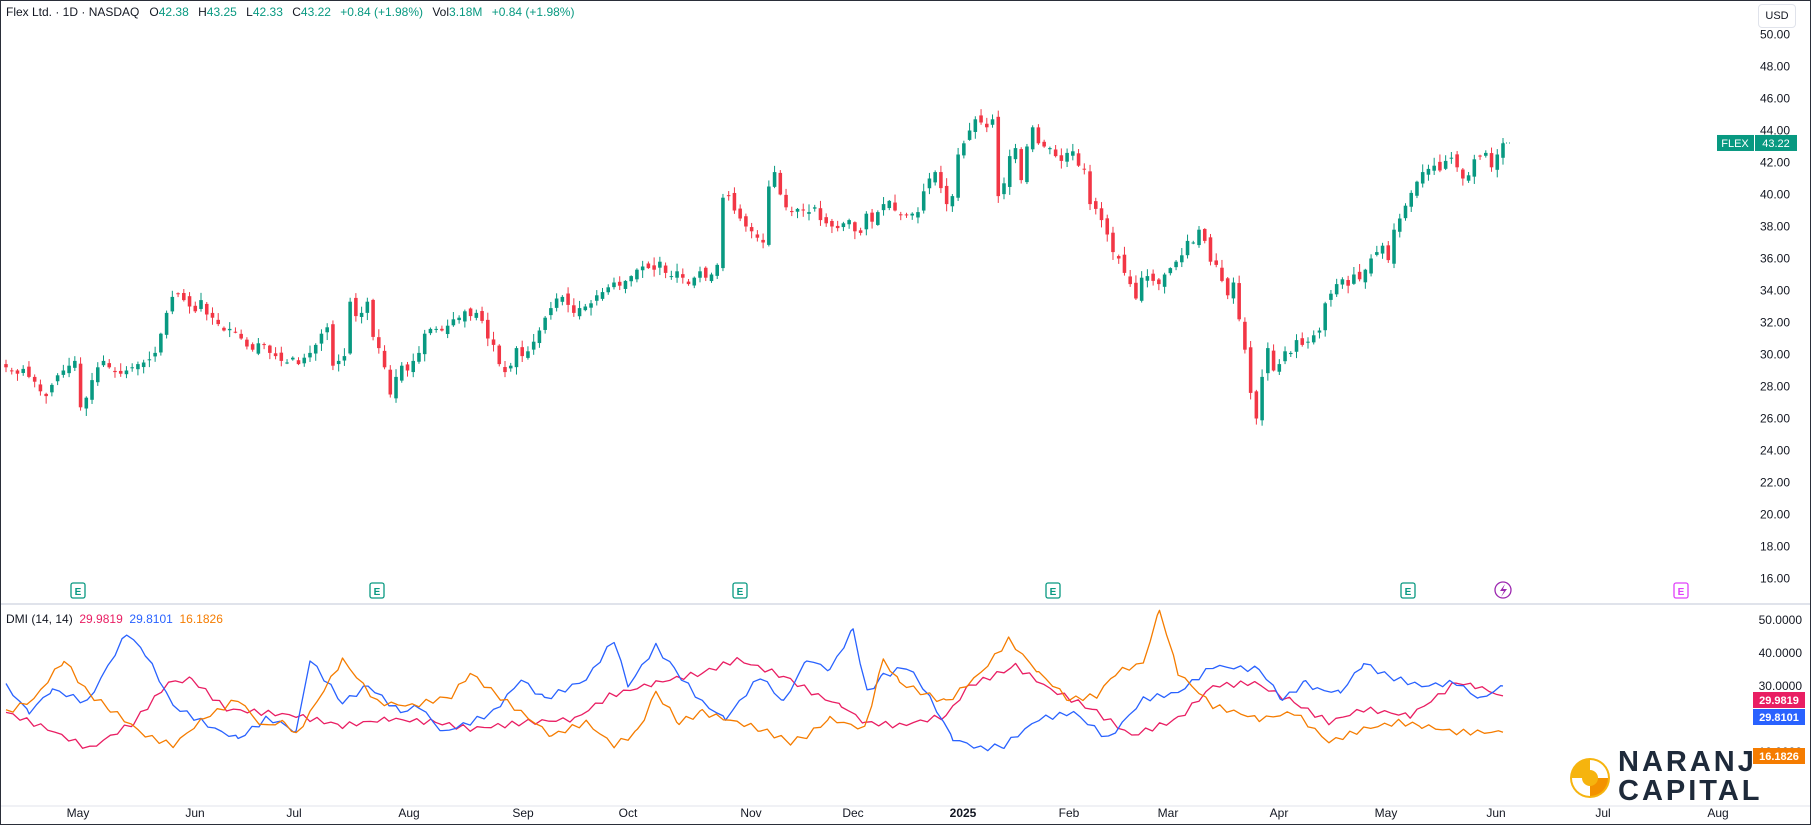 This screenshot has width=1811, height=830. What do you see at coordinates (1775, 291) in the screenshot?
I see `price-axis-label: 34.00` at bounding box center [1775, 291].